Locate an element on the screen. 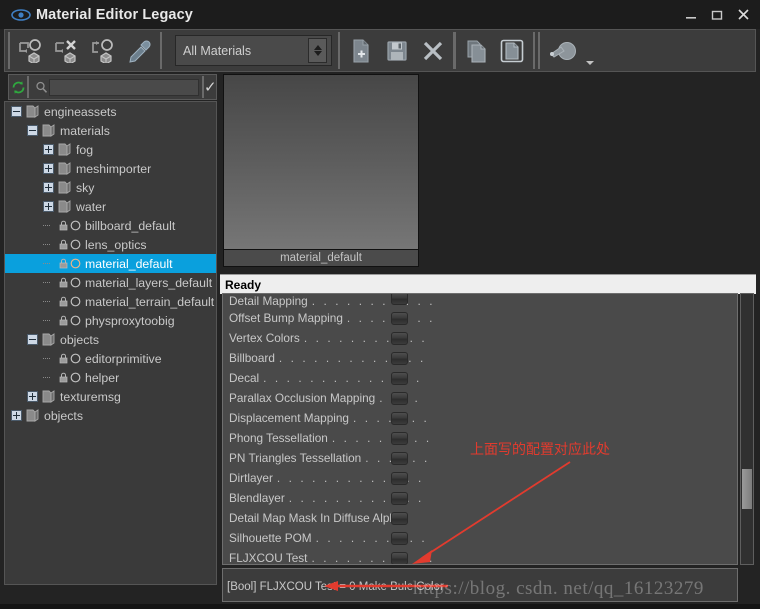 Image resolution: width=760 pixels, height=609 pixels. refresh-icon is located at coordinates (19, 87).